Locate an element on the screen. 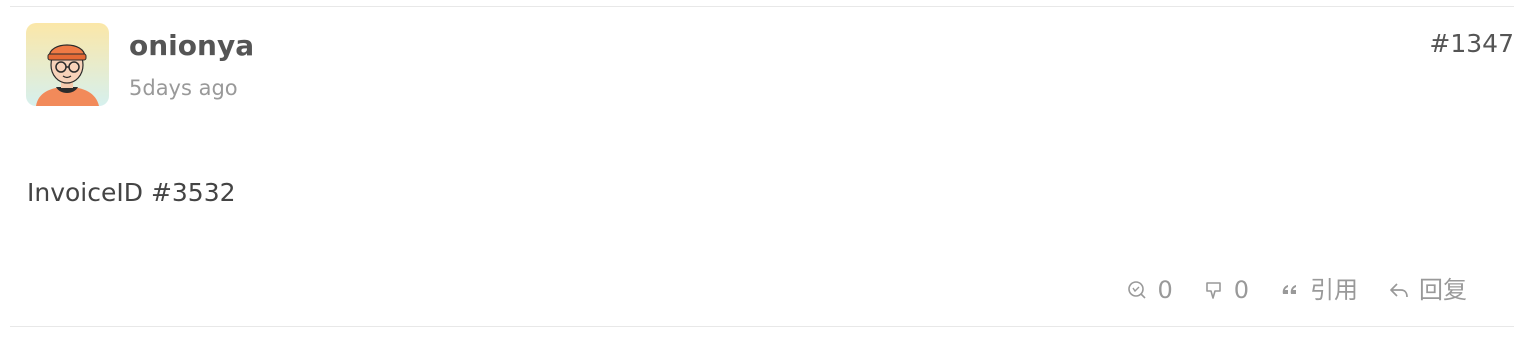 The image size is (1533, 337). top-divider is located at coordinates (762, 6).